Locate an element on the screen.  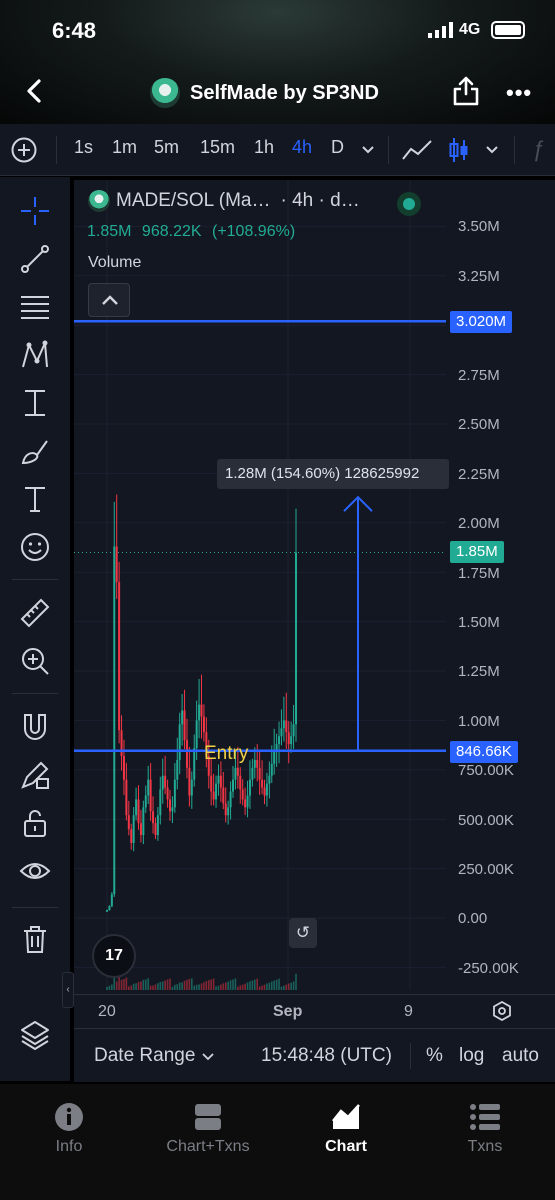
interval-1m: 1m is located at coordinates (124, 147).